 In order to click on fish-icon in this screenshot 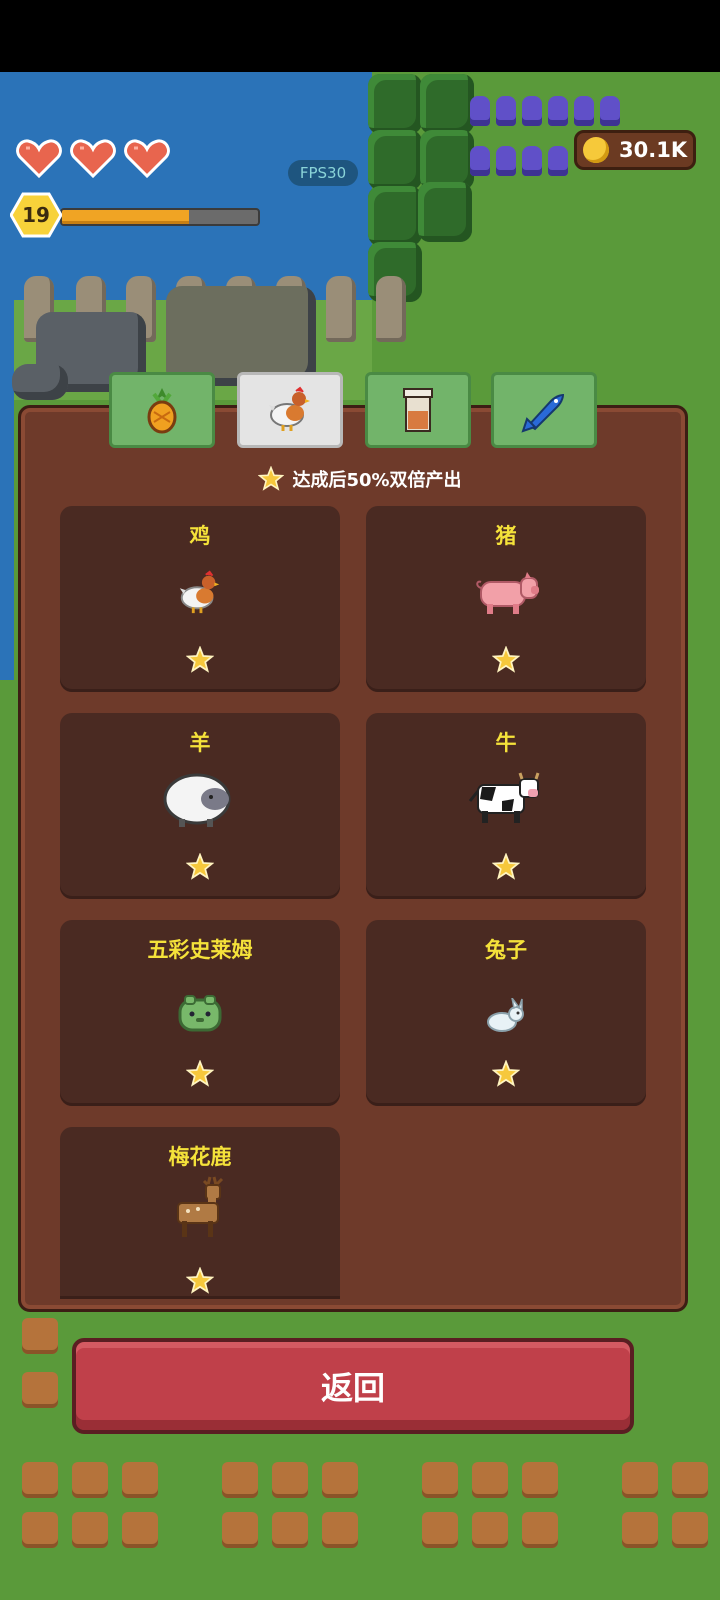, I will do `click(543, 413)`.